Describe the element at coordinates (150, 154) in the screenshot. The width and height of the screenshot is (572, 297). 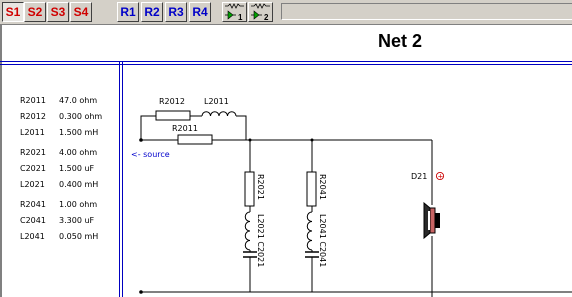
I see `source-label: <- source` at that location.